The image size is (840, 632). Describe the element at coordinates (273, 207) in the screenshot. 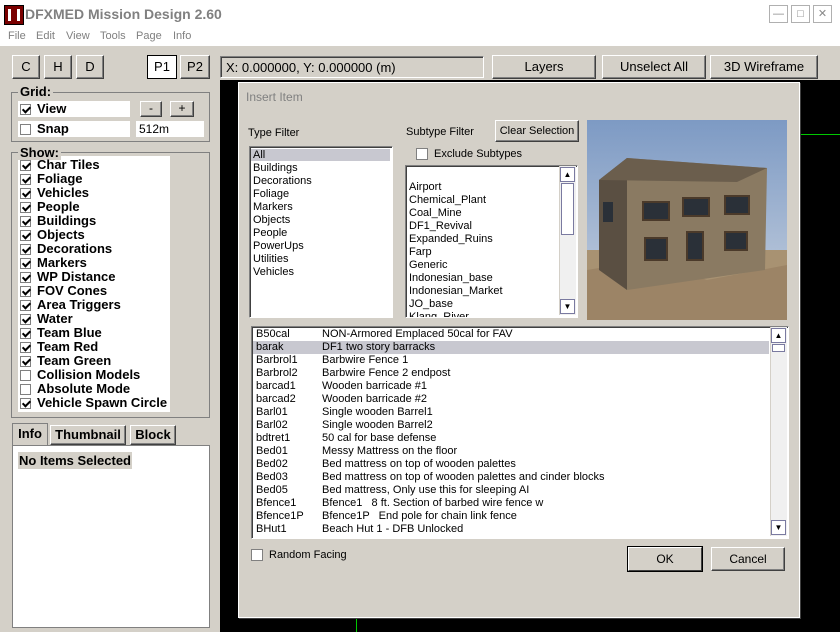

I see `type-filter-item: Markers` at that location.